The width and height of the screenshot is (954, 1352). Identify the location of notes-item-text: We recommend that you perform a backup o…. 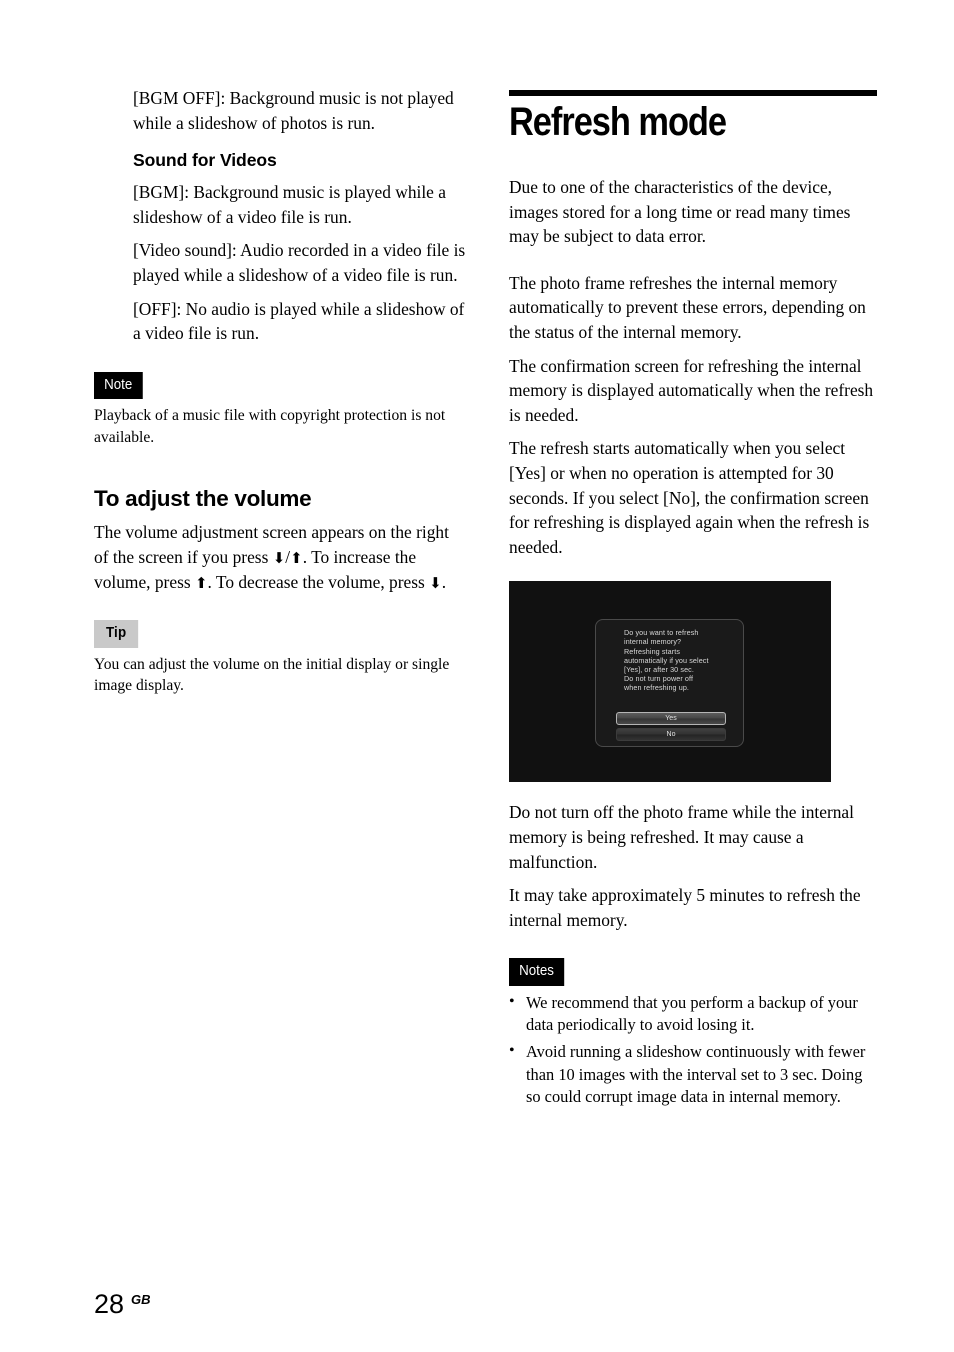
(692, 1013).